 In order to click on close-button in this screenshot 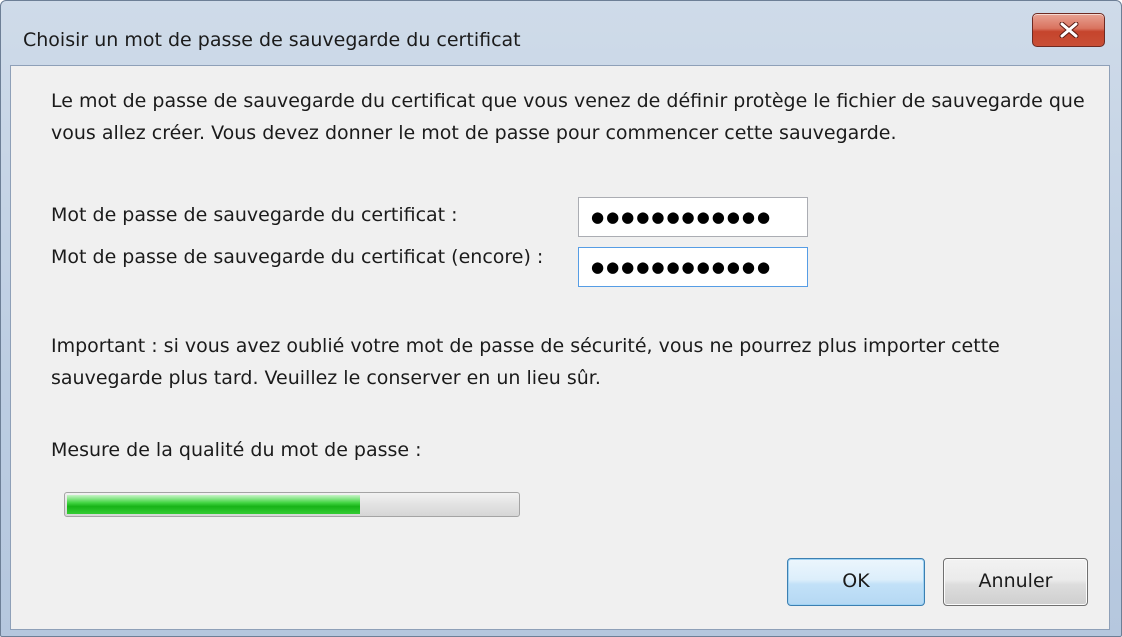, I will do `click(1068, 30)`.